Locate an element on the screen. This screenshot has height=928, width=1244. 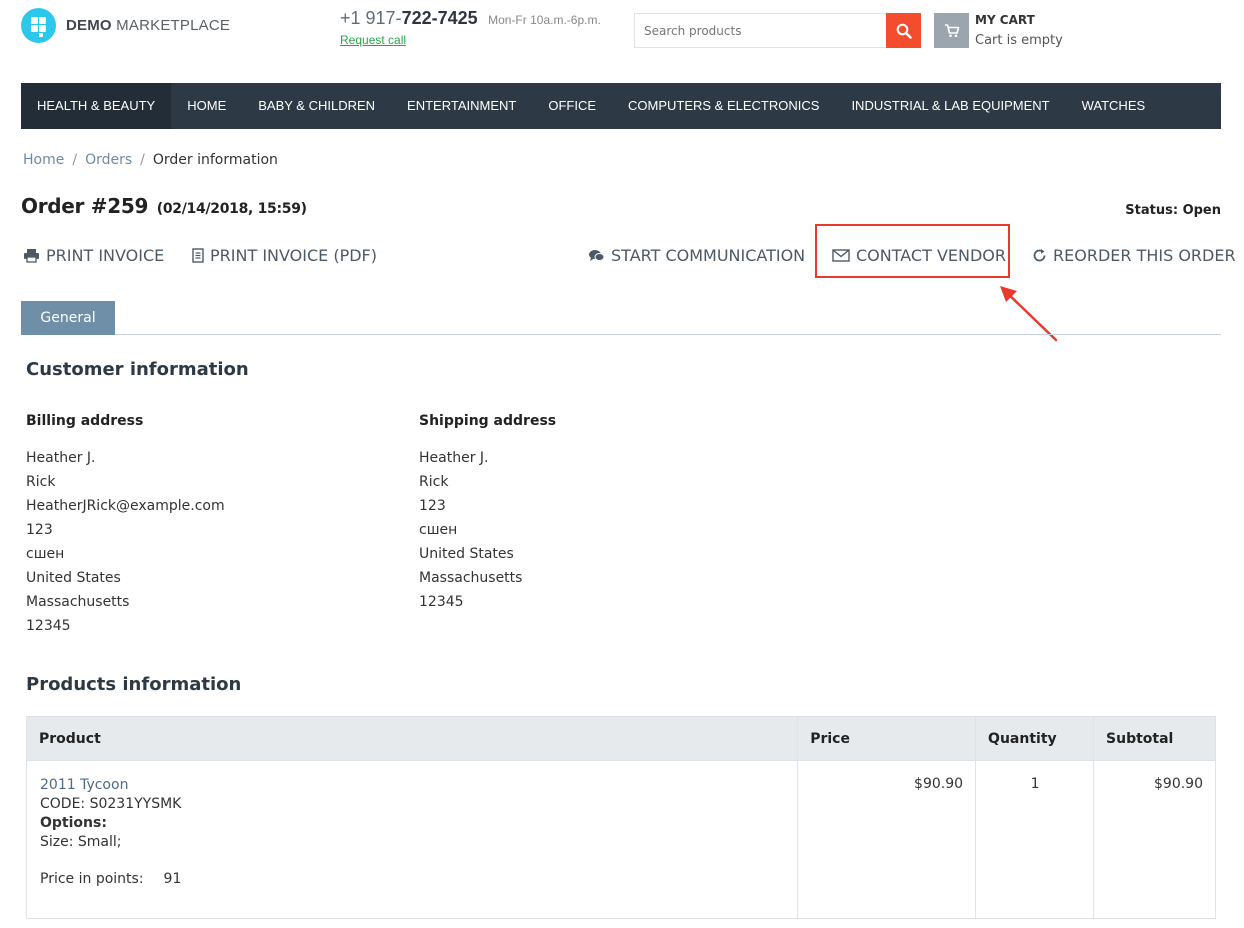
table-header-row: Product Price Quantity Subtotal is located at coordinates (620, 738).